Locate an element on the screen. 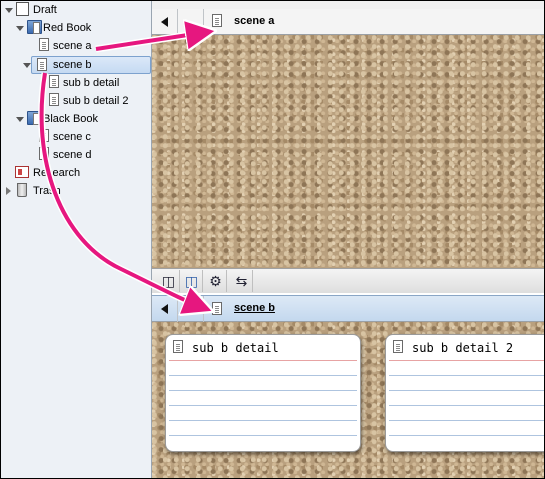 Image resolution: width=545 pixels, height=479 pixels. add-card-icon: ◫ is located at coordinates (168, 281).